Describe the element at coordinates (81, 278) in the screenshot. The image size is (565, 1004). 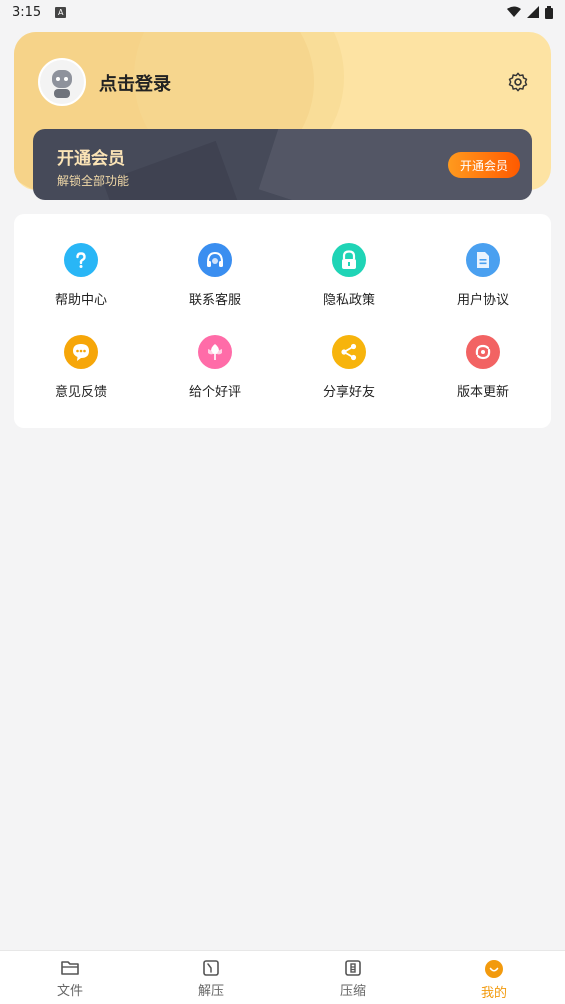
I see `menu-item-help: 帮助中心` at that location.